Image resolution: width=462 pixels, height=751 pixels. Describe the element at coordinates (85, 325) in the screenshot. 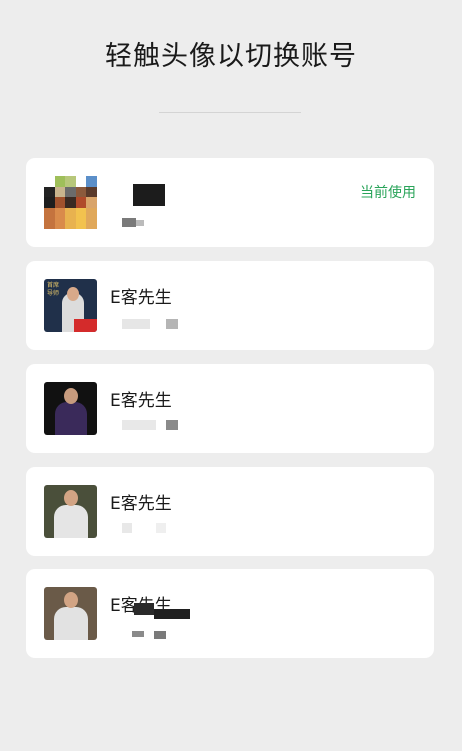

I see `flag-icon` at that location.